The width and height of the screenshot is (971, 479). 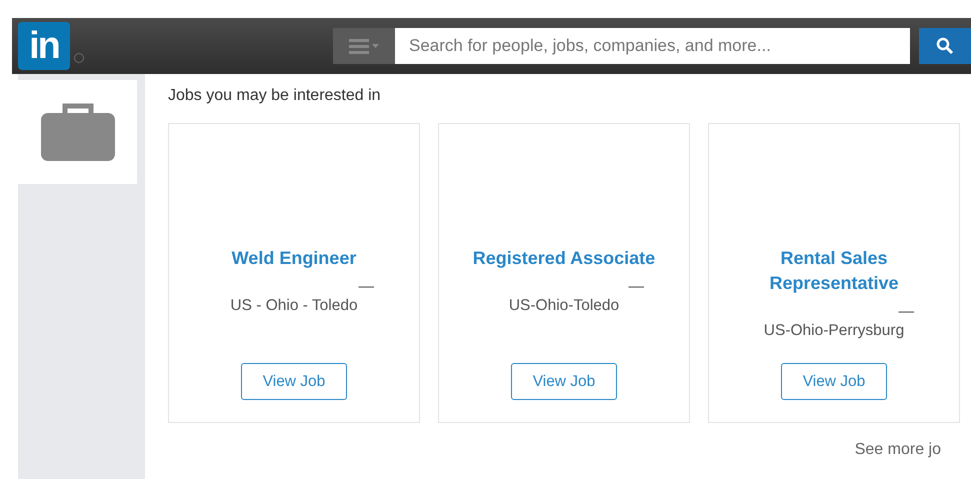 I want to click on job-location: US-Ohio-Perrysburg, so click(x=834, y=330).